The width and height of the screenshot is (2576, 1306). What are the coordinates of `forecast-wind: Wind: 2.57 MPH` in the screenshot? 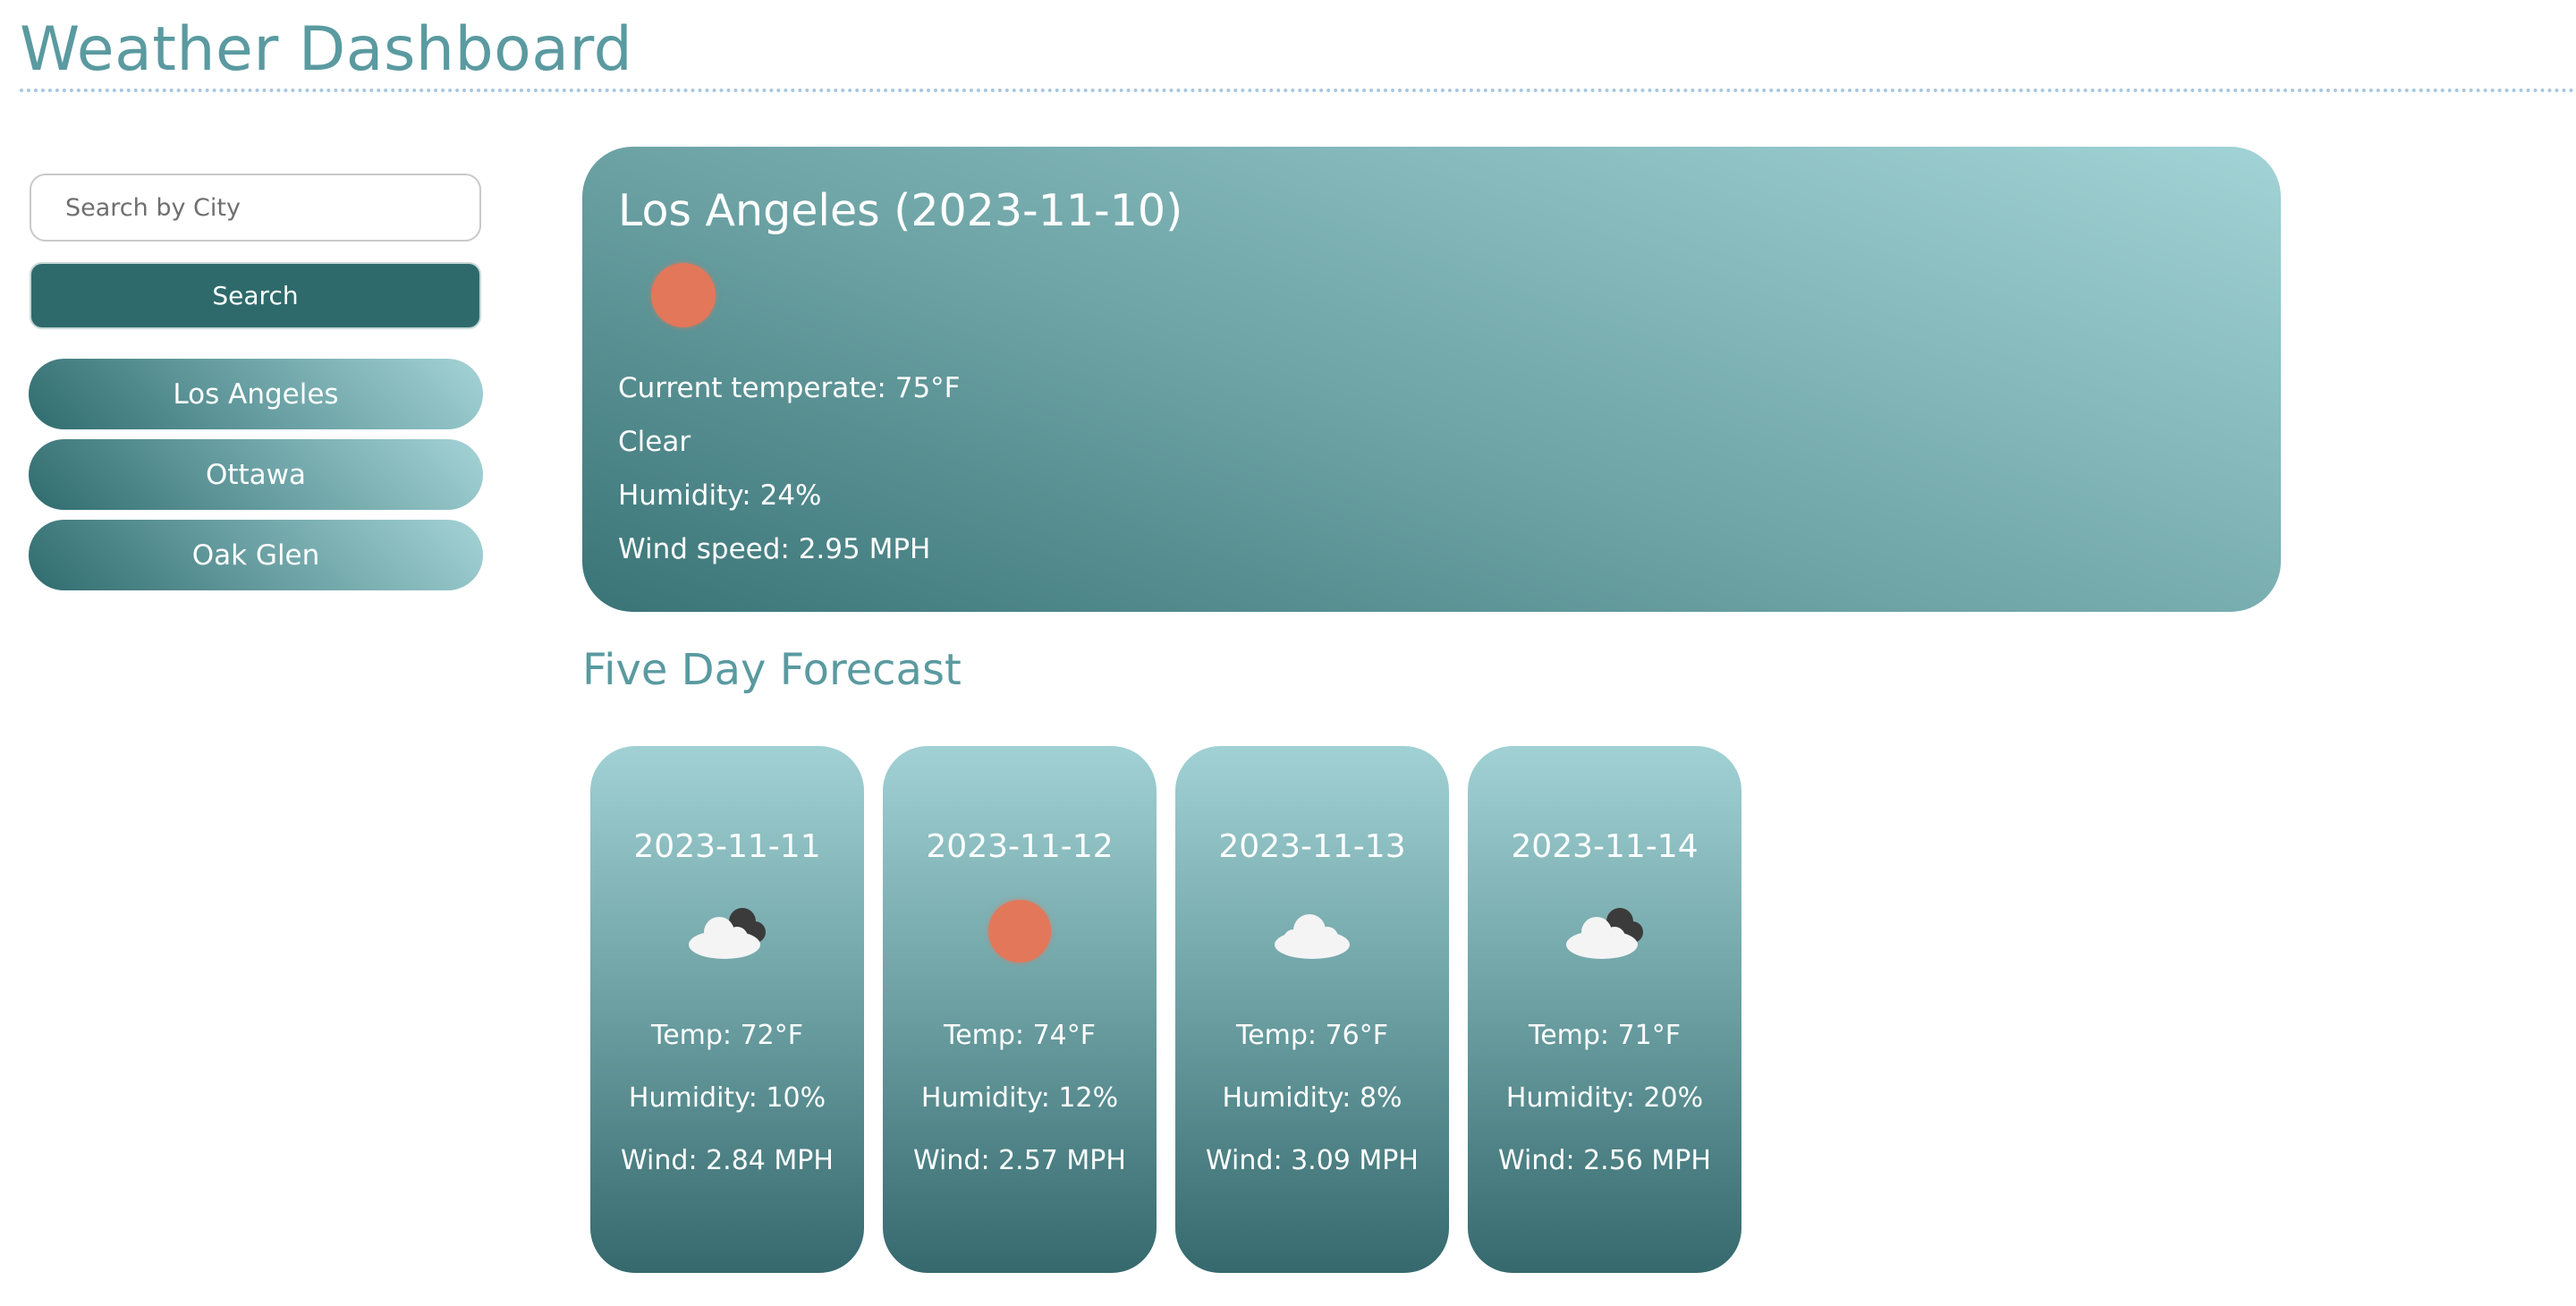 It's located at (1019, 1161).